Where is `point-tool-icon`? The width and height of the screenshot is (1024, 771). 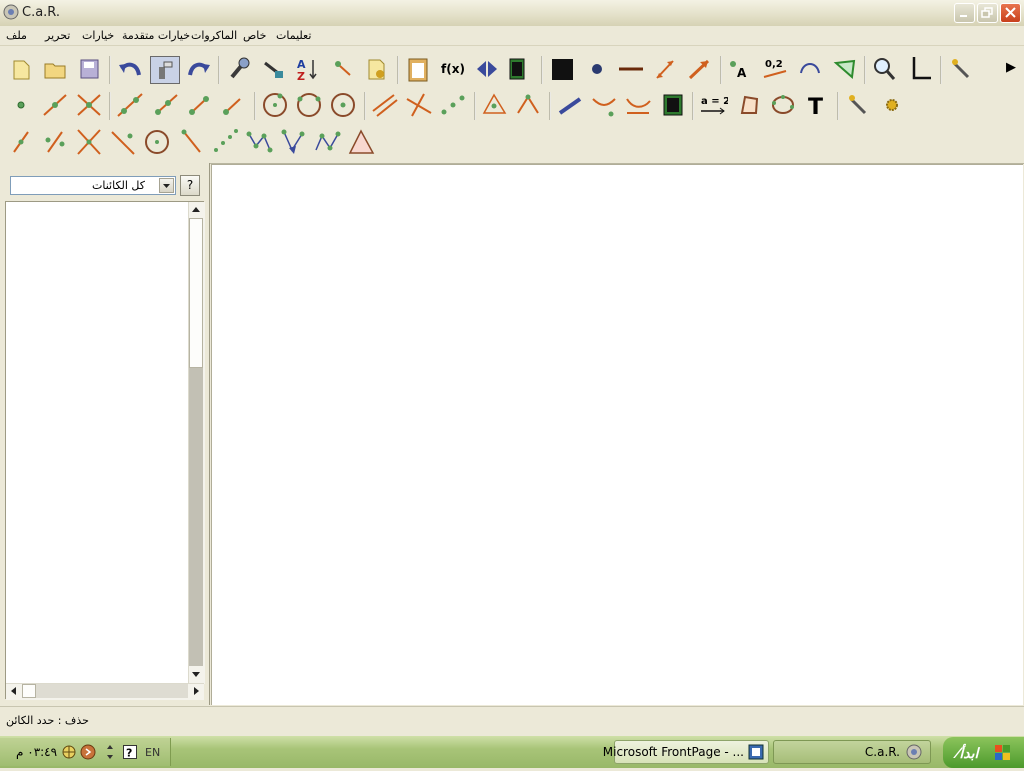 point-tool-icon is located at coordinates (21, 105).